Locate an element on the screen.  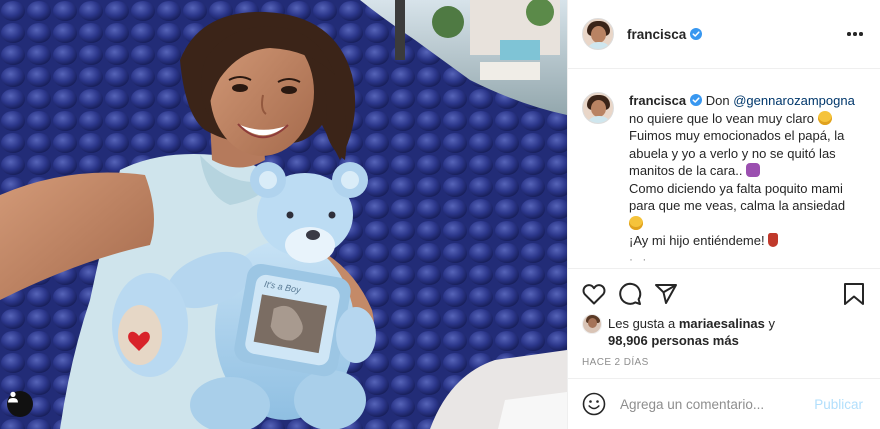
like-button is located at coordinates (594, 294).